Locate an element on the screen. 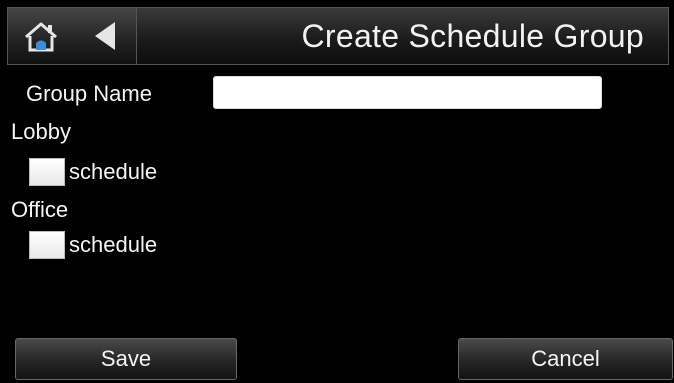 The width and height of the screenshot is (674, 383). home-button is located at coordinates (41, 36).